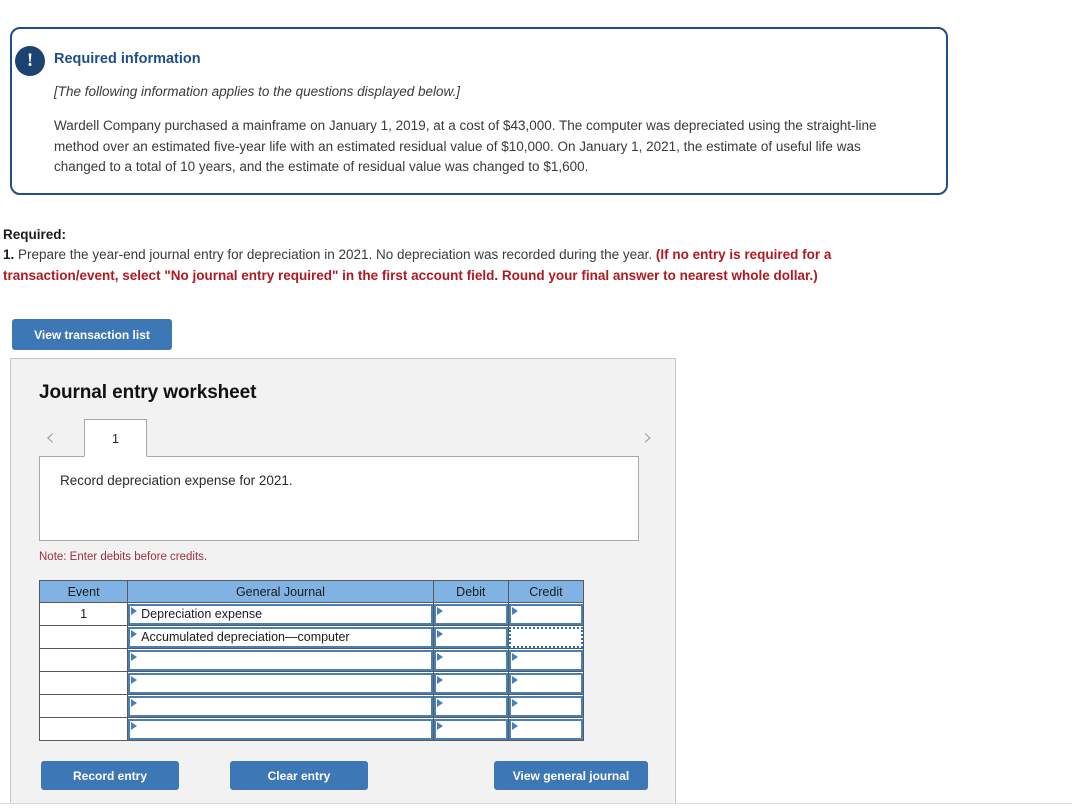 This screenshot has height=809, width=1072. I want to click on view-general-journal-button: View general journal, so click(571, 775).